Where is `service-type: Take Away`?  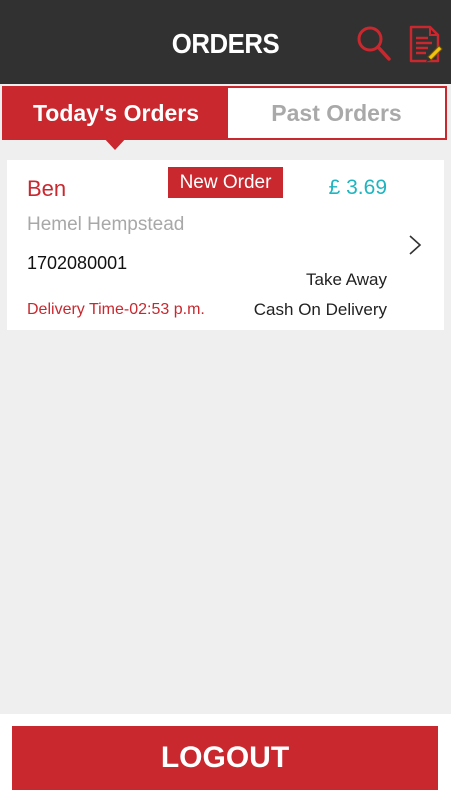
service-type: Take Away is located at coordinates (346, 279).